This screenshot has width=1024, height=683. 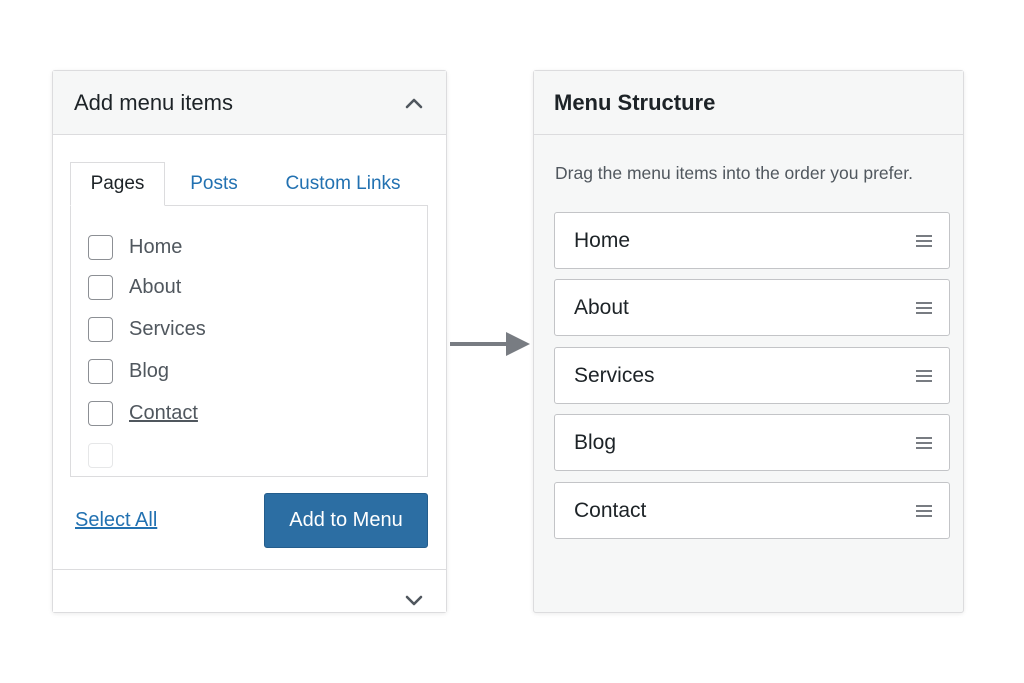 I want to click on page-checkbox-partial, so click(x=100, y=455).